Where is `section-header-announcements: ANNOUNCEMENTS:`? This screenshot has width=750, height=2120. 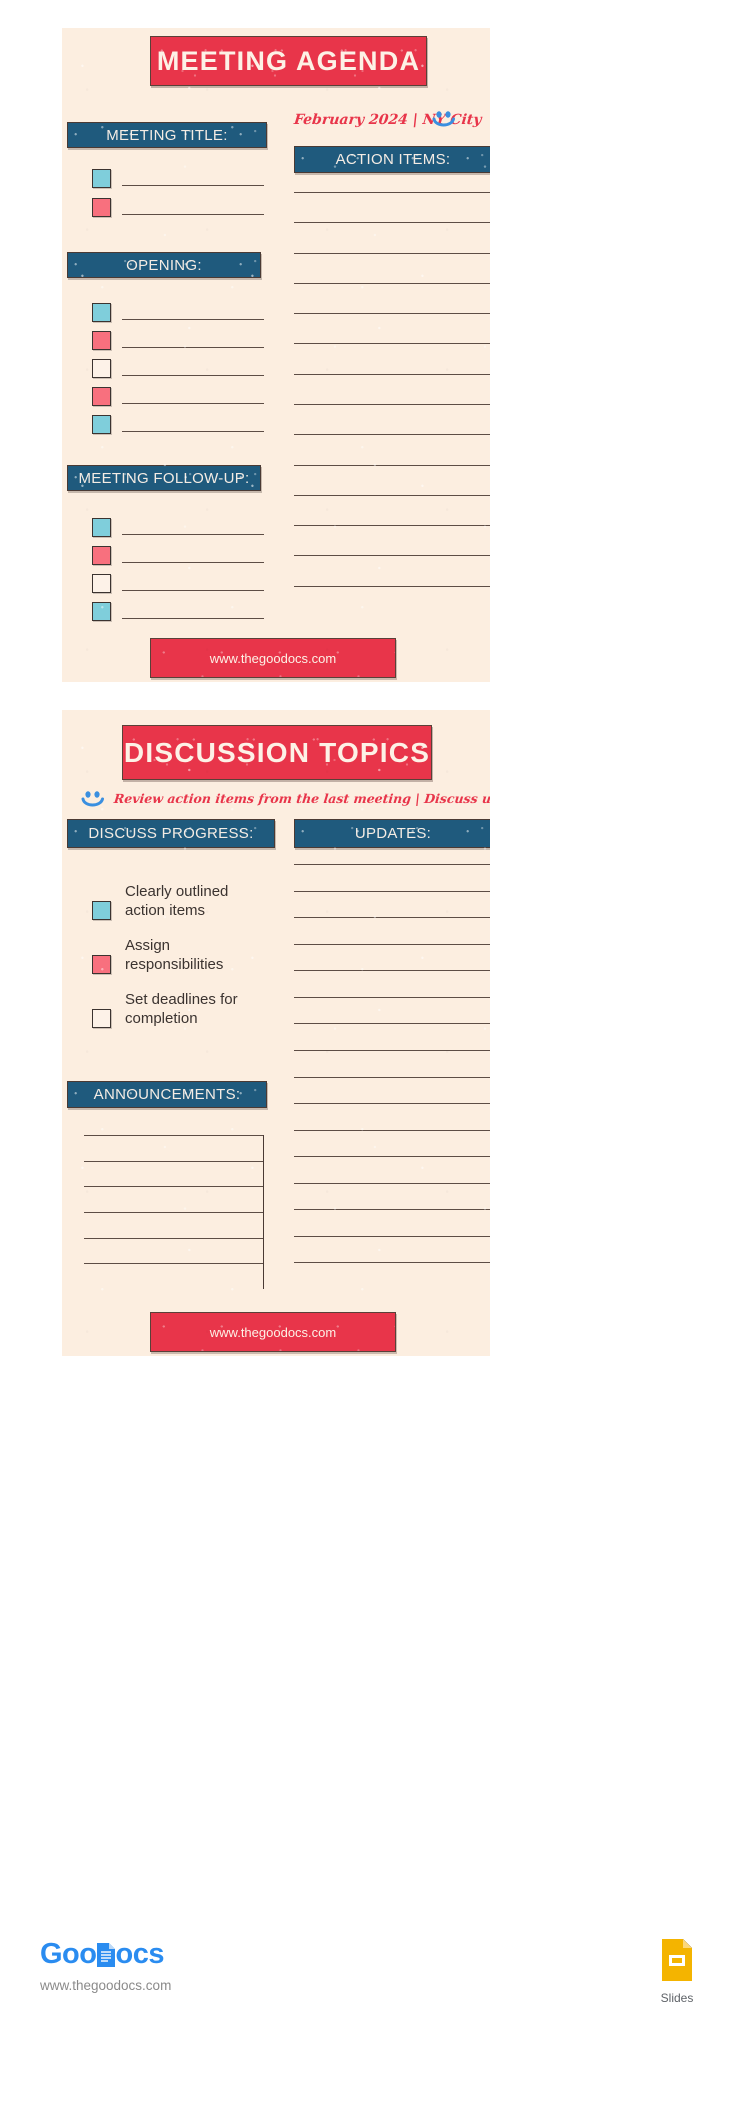
section-header-announcements: ANNOUNCEMENTS: is located at coordinates (167, 1094).